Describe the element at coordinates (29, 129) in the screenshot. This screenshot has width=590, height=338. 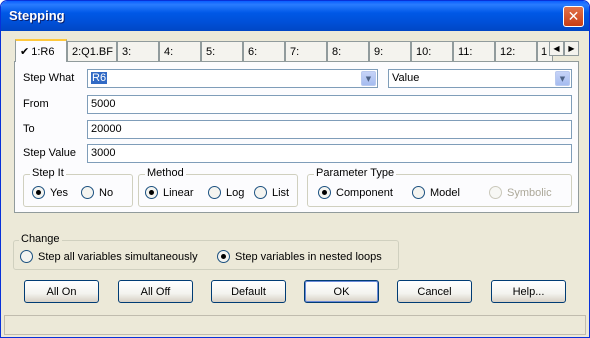
I see `to-label: To` at that location.